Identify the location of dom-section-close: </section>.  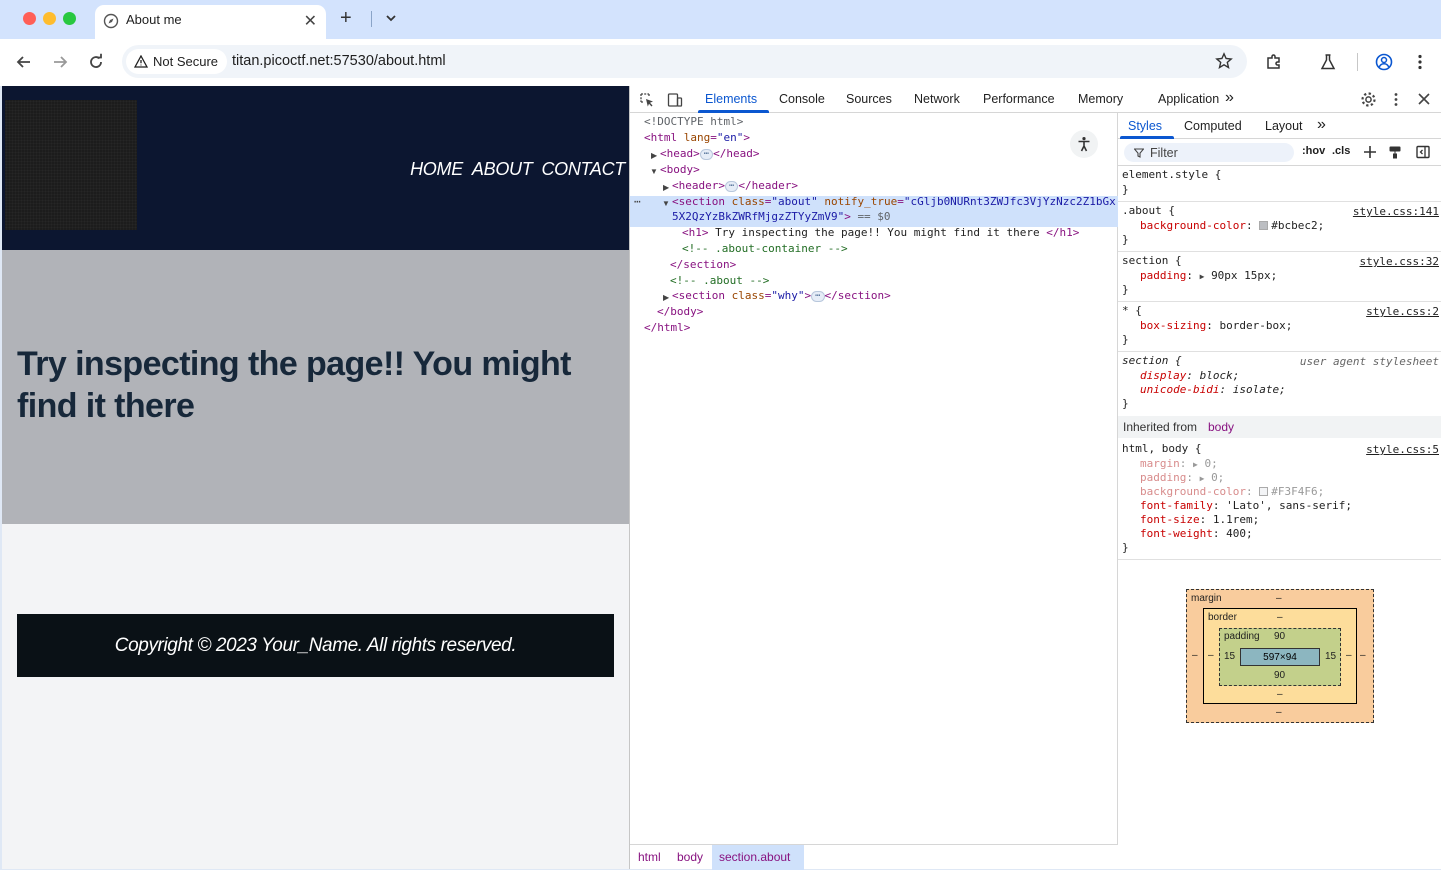
(703, 265).